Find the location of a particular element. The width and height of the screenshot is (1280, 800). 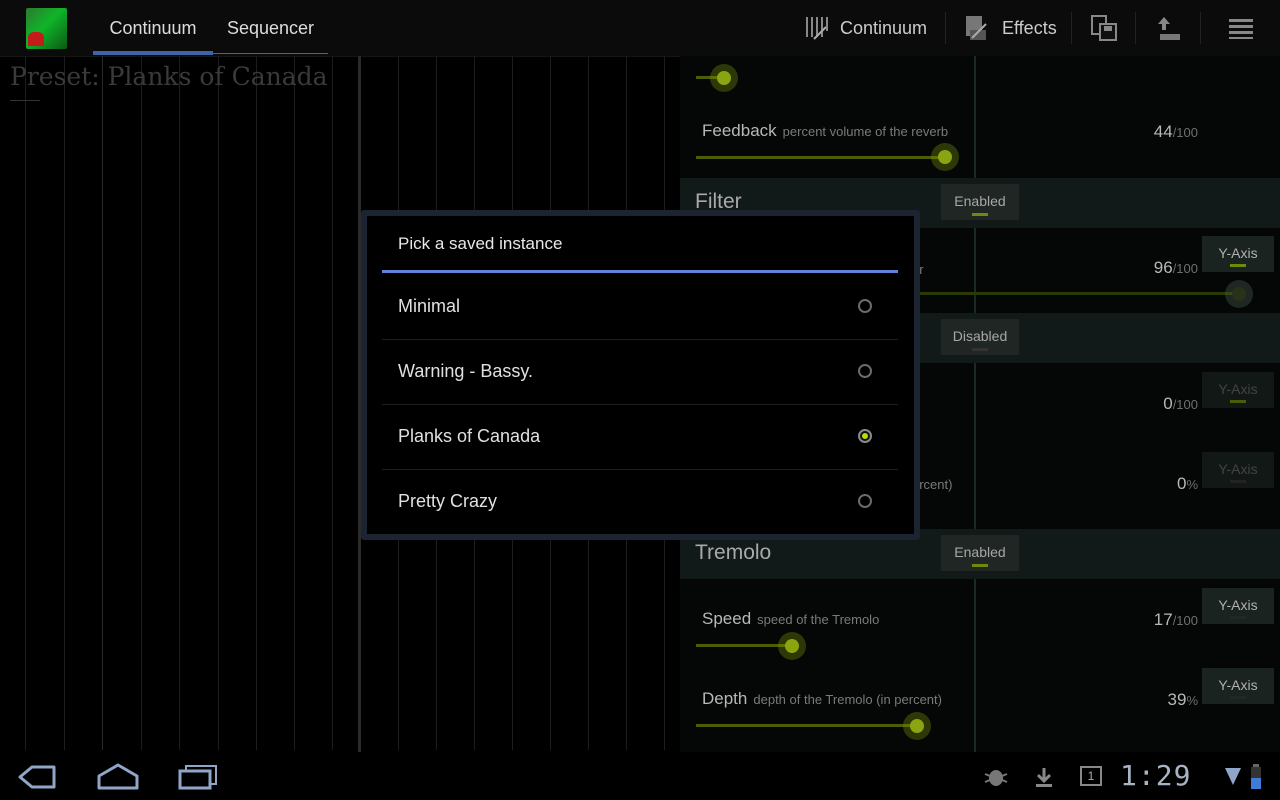

app-icon is located at coordinates (46, 28).